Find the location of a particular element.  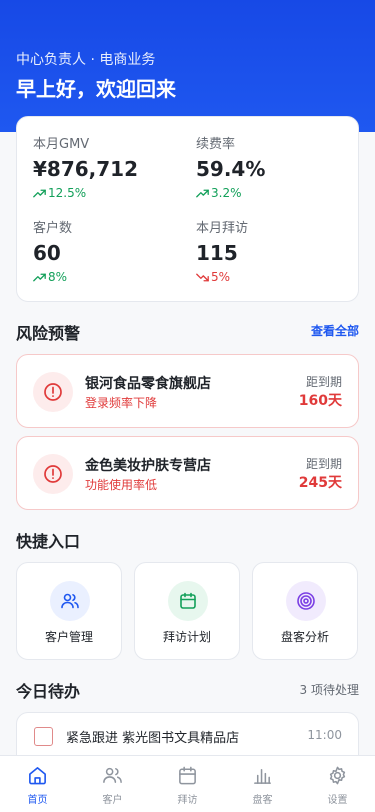

stat-label: 续费率 is located at coordinates (216, 144).